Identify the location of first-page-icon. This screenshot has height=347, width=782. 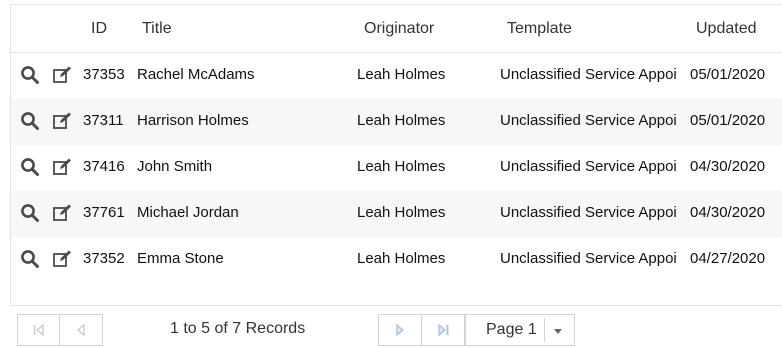
(38, 330).